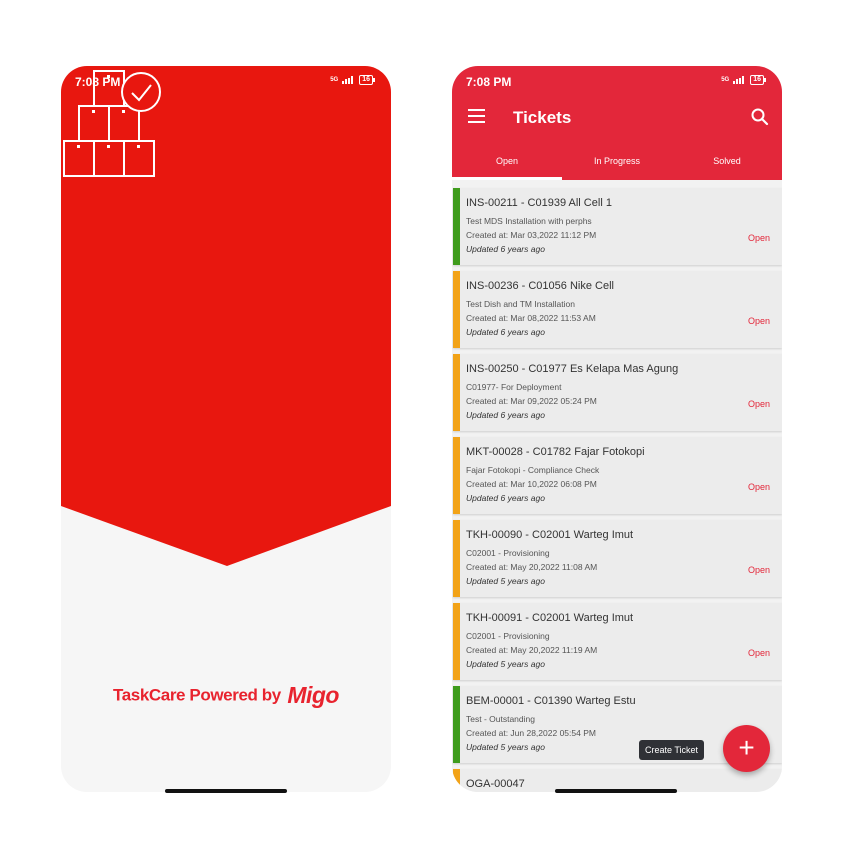 The height and width of the screenshot is (864, 844). I want to click on ticket-title: TKH-00090 - C02001 Warteg Imut, so click(550, 535).